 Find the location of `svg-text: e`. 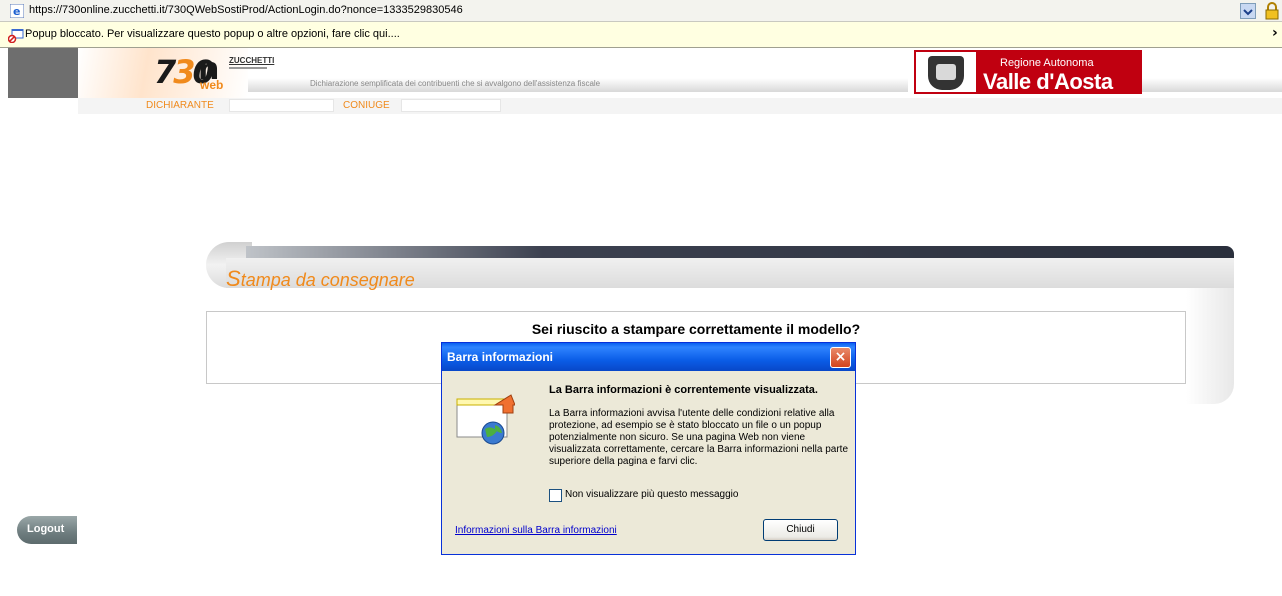

svg-text: e is located at coordinates (16, 11).